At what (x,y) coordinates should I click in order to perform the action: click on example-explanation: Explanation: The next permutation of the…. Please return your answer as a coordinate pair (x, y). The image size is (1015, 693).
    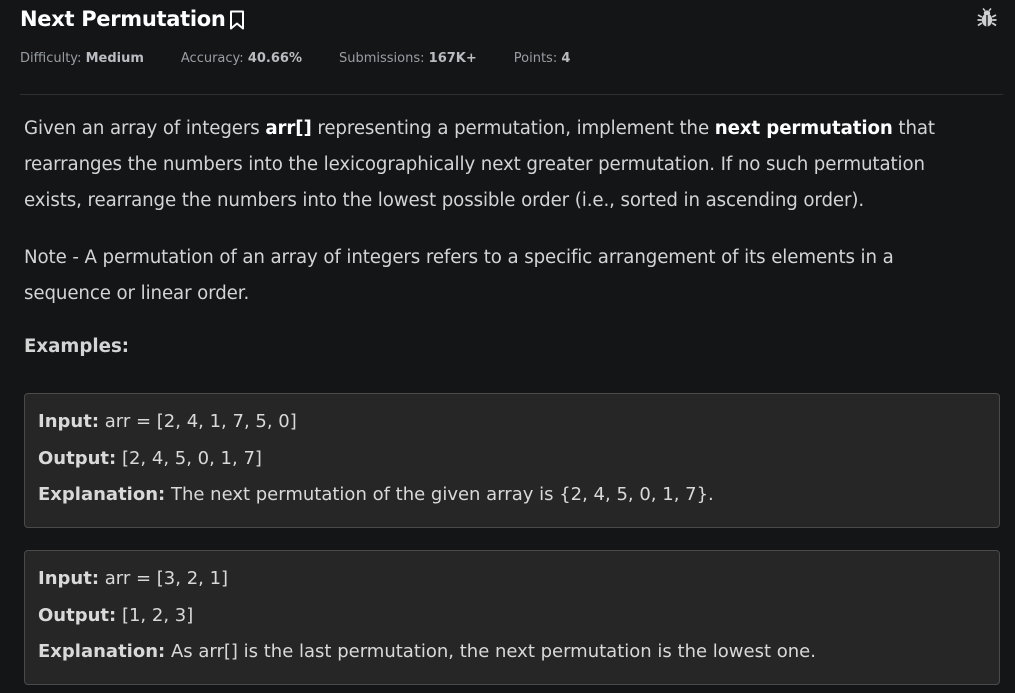
    Looking at the image, I should click on (512, 495).